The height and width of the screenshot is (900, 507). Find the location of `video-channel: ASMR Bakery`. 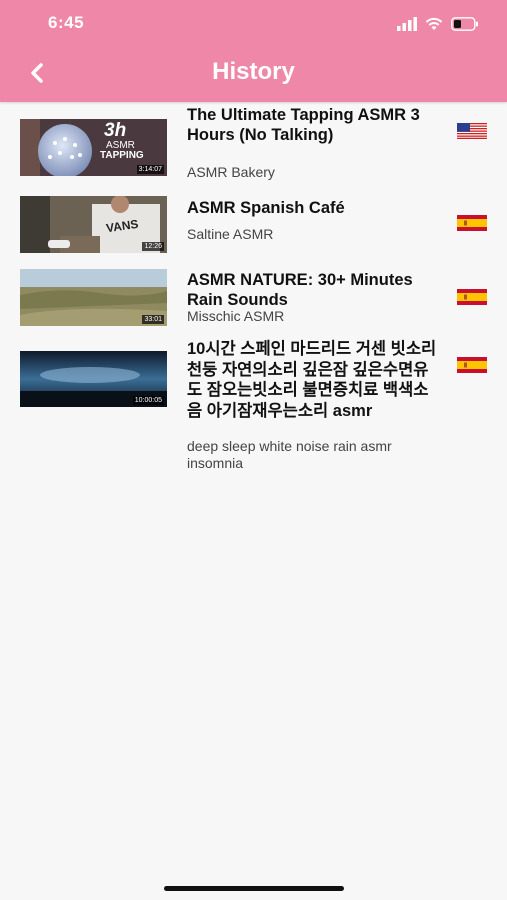

video-channel: ASMR Bakery is located at coordinates (231, 172).